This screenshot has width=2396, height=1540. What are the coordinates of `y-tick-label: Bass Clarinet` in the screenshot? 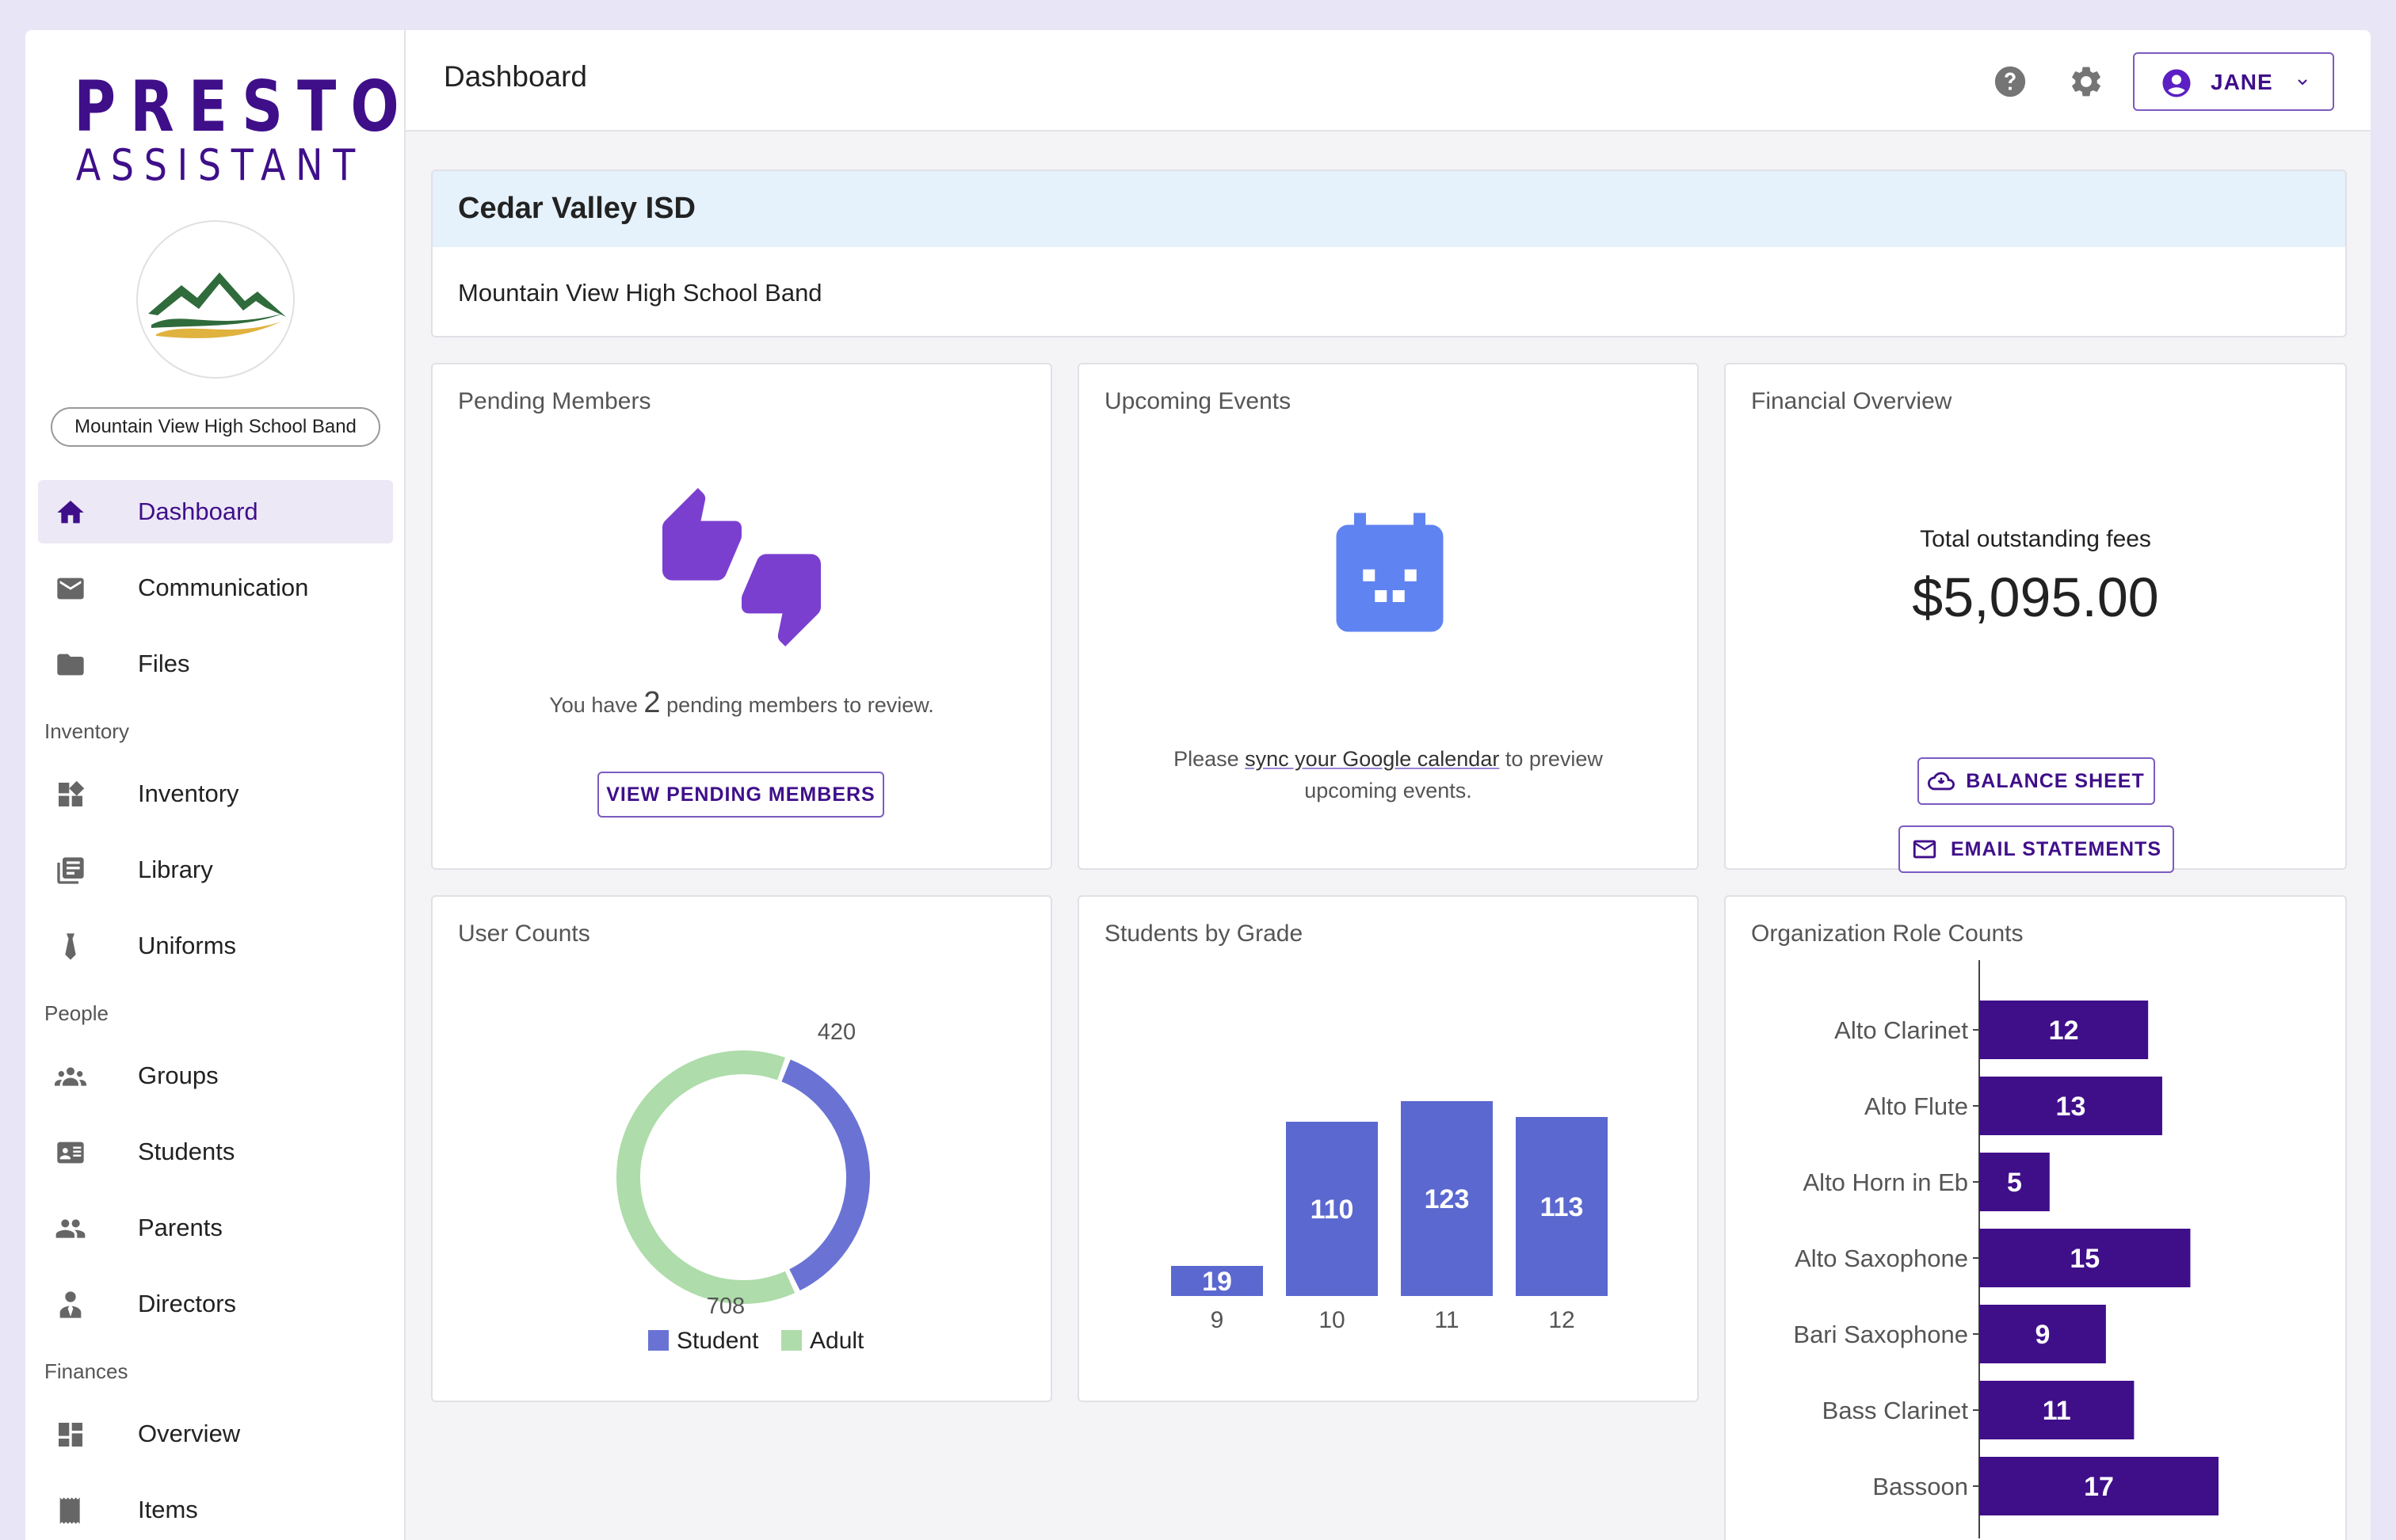 It's located at (1896, 1410).